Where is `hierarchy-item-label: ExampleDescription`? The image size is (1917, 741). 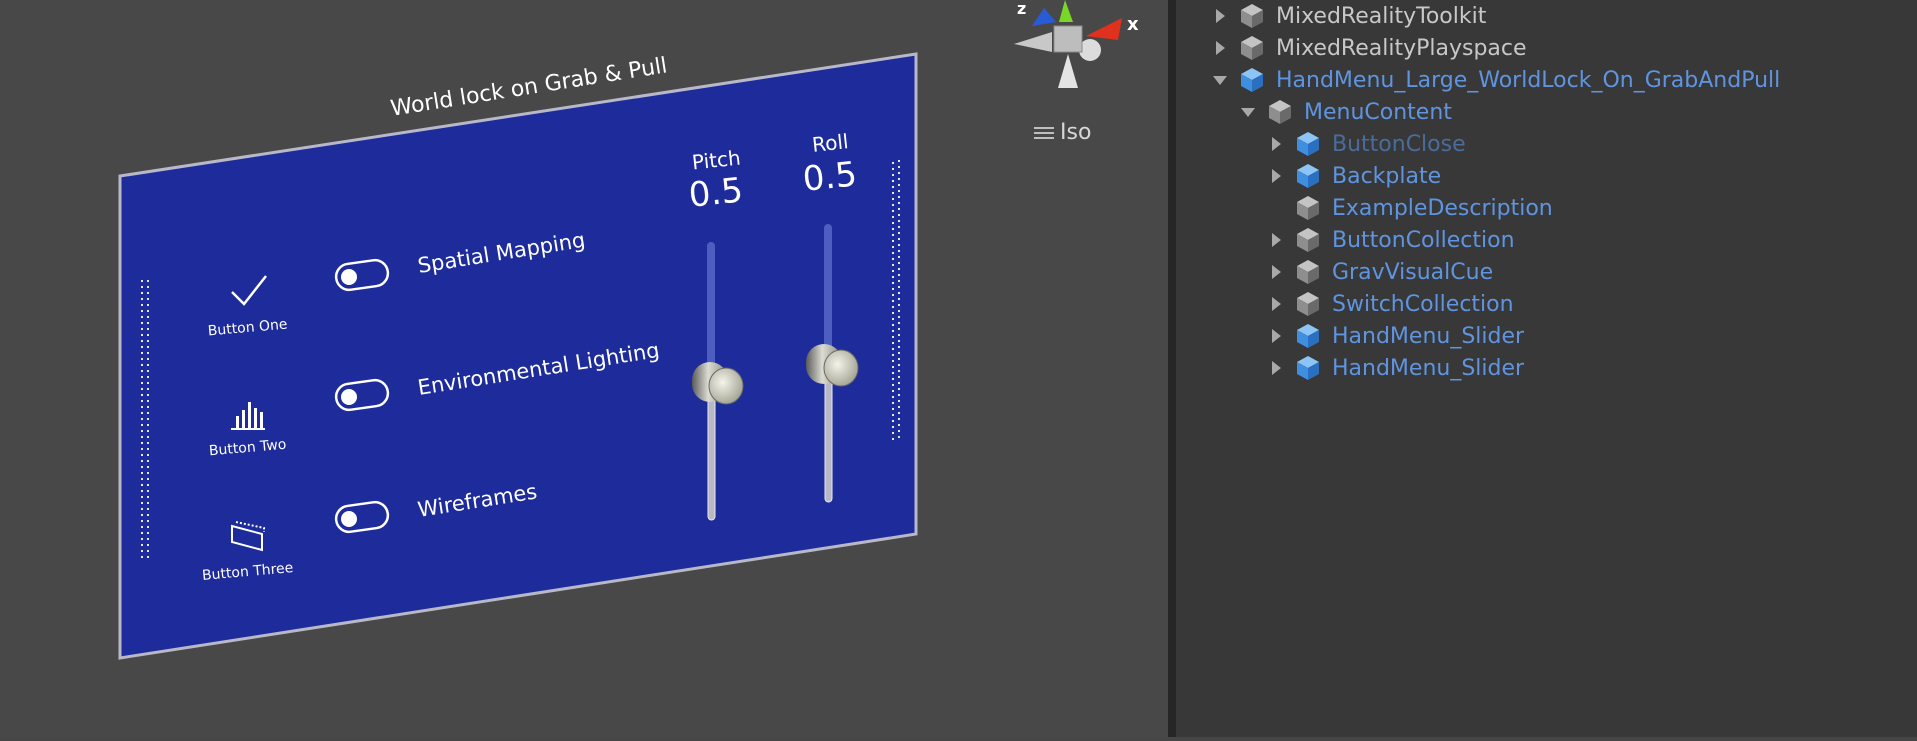 hierarchy-item-label: ExampleDescription is located at coordinates (1442, 208).